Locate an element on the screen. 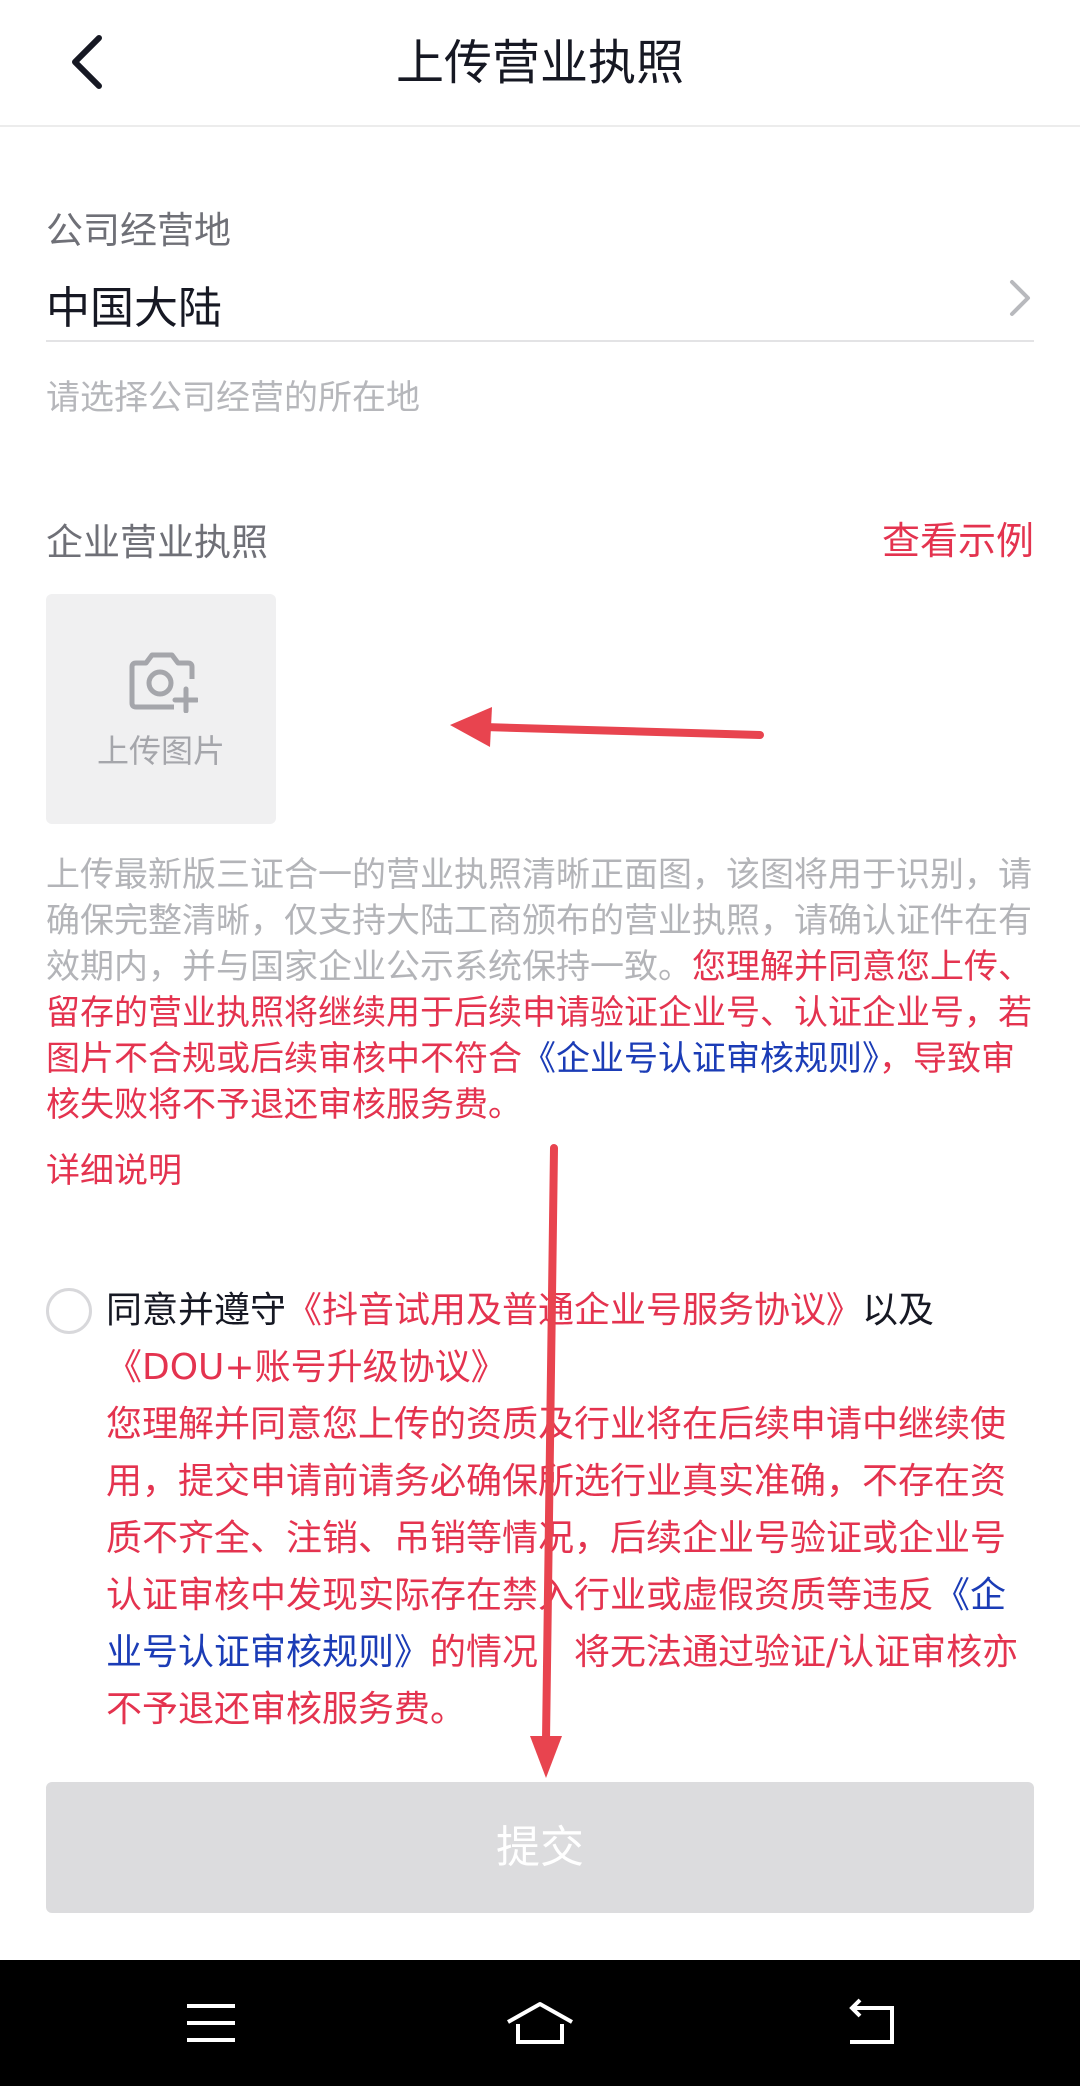  camera-plus-icon is located at coordinates (163, 682).